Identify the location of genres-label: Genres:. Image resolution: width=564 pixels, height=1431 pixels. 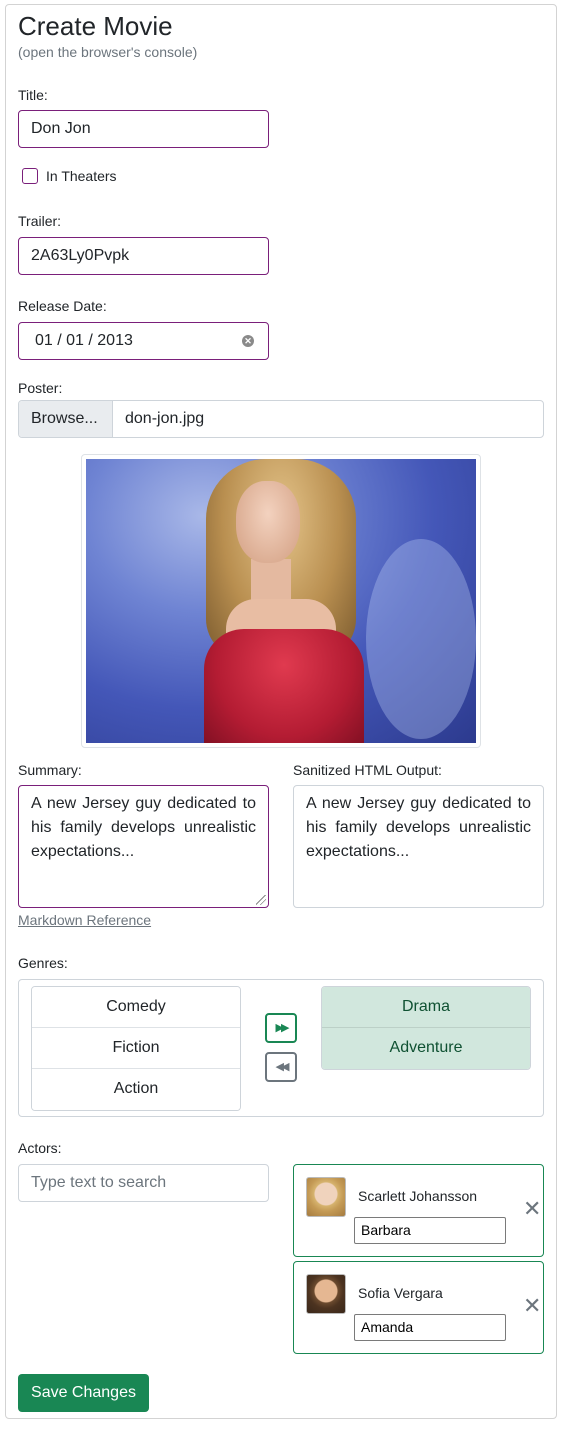
(43, 963).